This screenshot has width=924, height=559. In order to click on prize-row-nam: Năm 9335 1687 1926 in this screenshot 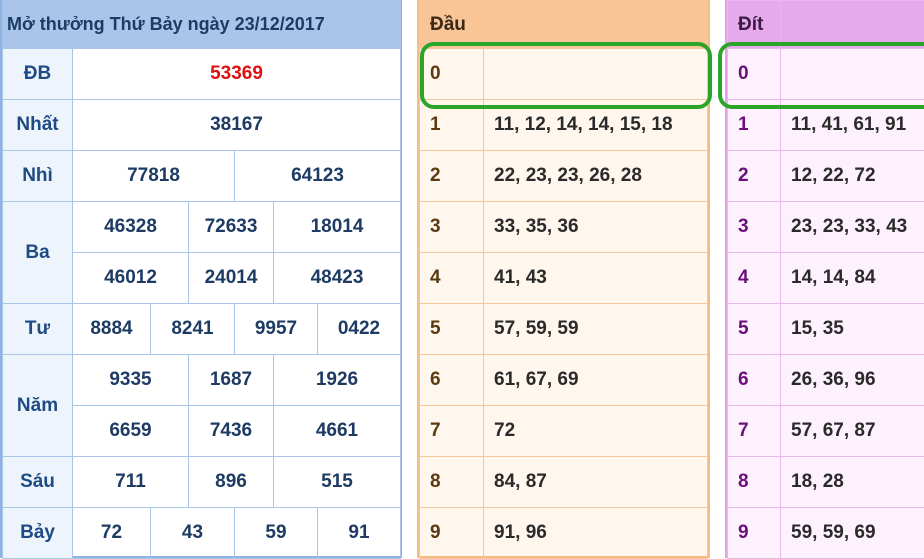, I will do `click(202, 380)`.